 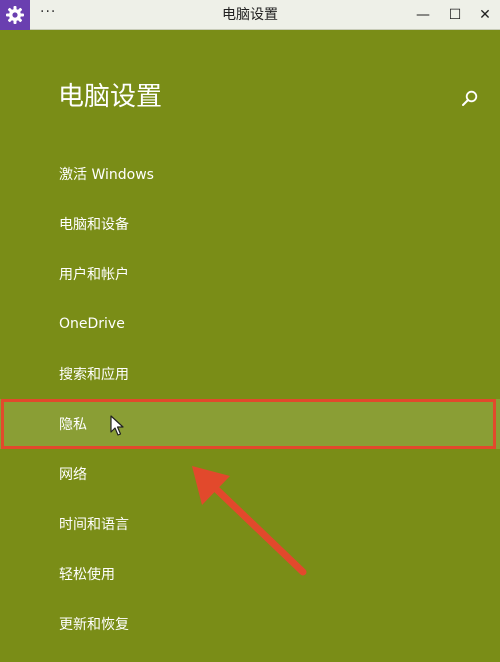 What do you see at coordinates (94, 225) in the screenshot?
I see `menu-item-label: 电脑和设备` at bounding box center [94, 225].